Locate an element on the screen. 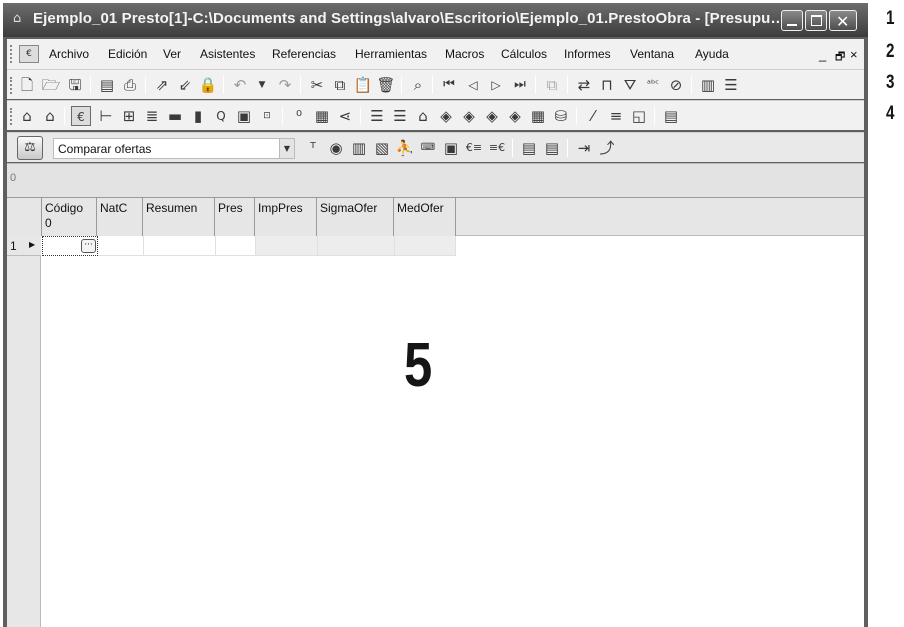  column-header-resumen: Resumen is located at coordinates (179, 217).